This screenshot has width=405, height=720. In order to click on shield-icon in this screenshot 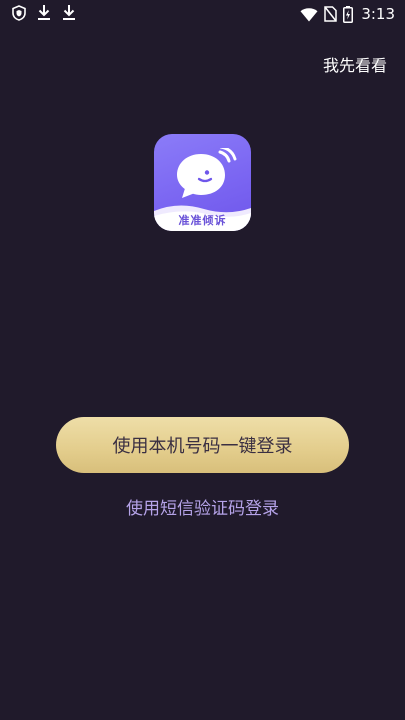, I will do `click(19, 12)`.